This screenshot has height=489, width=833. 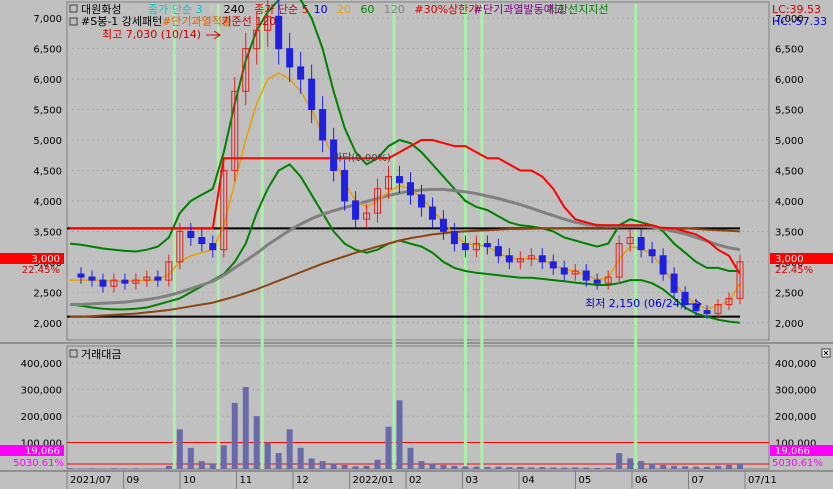 I want to click on right-pct-tag: 22.45%, so click(x=794, y=270).